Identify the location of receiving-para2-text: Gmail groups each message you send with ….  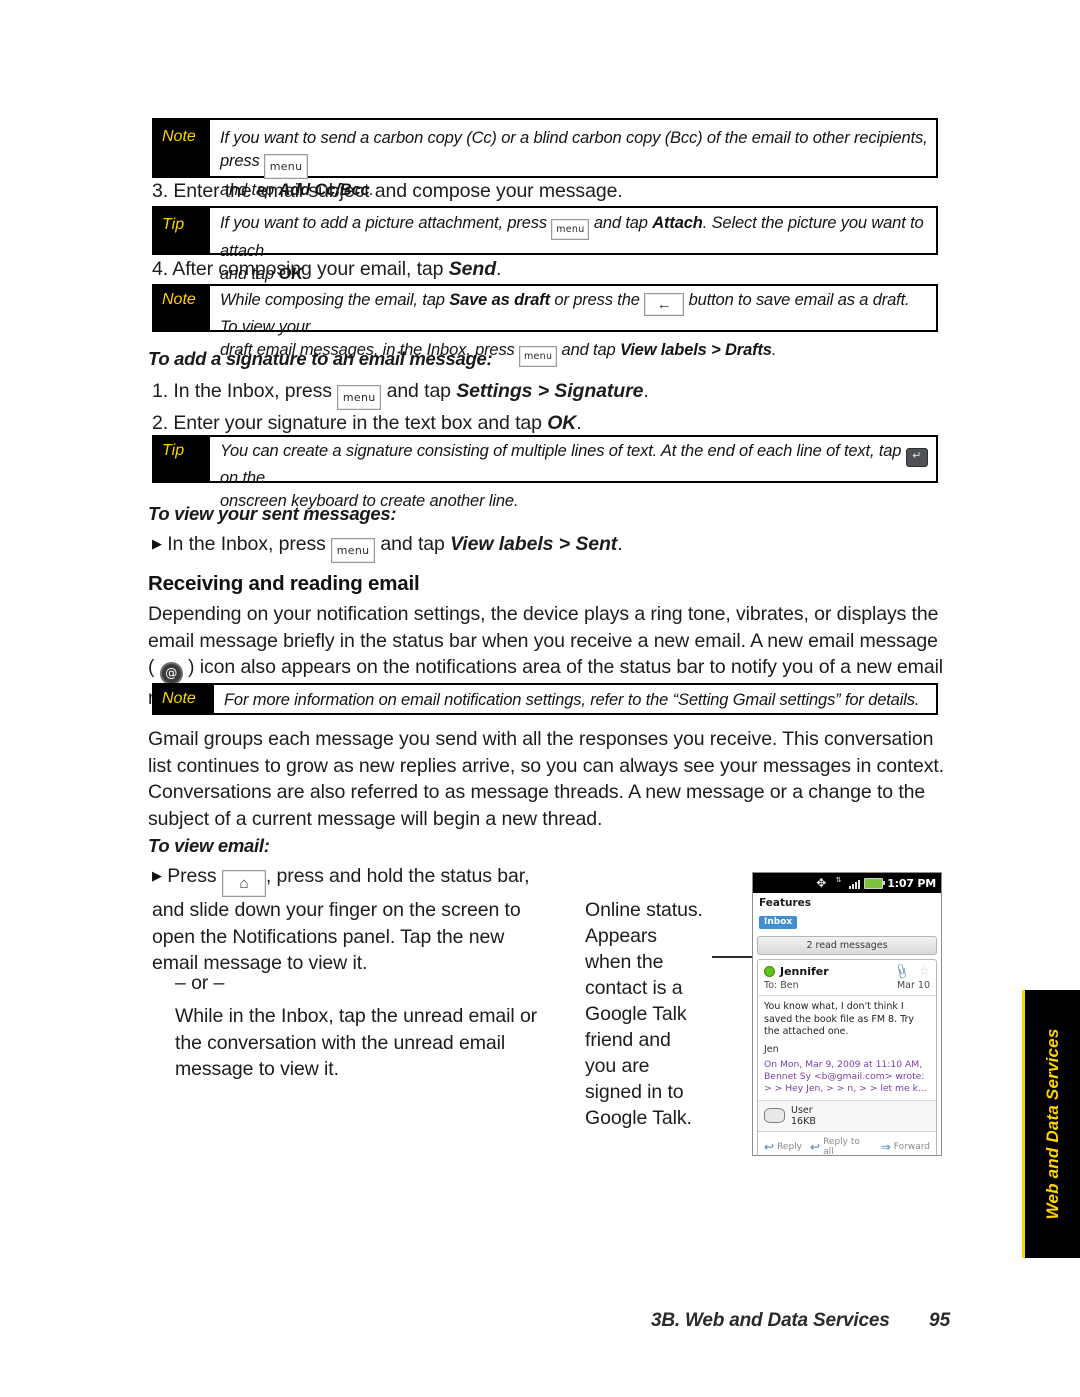
(546, 779).